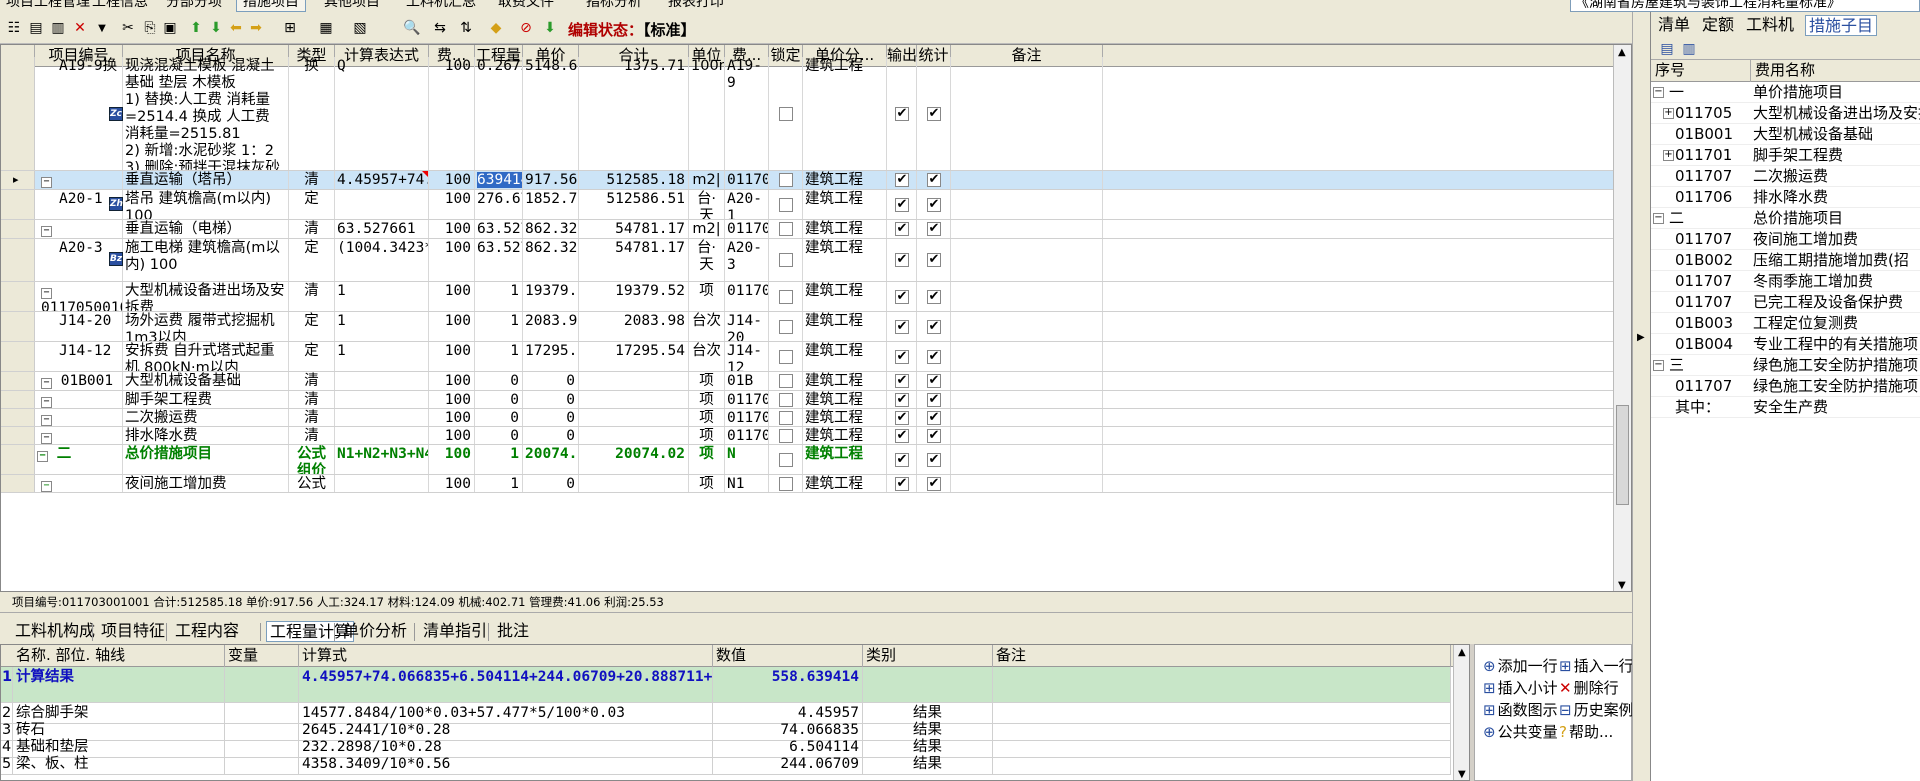 This screenshot has width=1920, height=781. What do you see at coordinates (206, 459) in the screenshot?
I see `cell-name: 总价措施项目` at bounding box center [206, 459].